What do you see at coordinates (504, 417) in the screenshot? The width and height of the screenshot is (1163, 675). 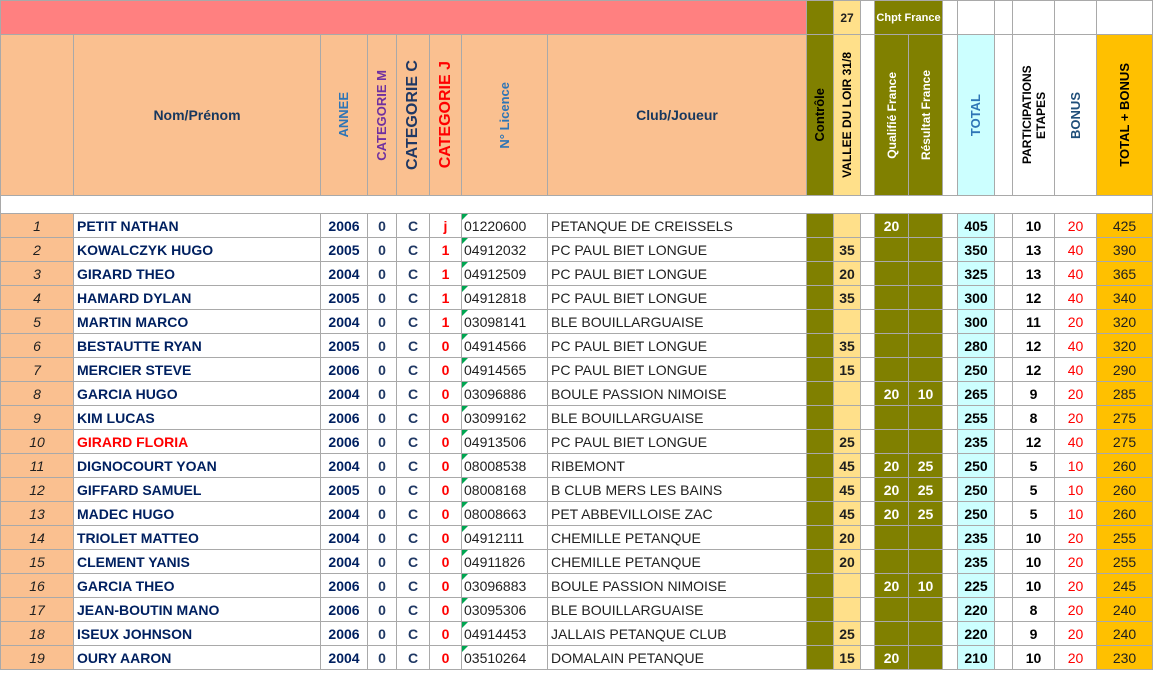 I see `licence-cell: 03099162` at bounding box center [504, 417].